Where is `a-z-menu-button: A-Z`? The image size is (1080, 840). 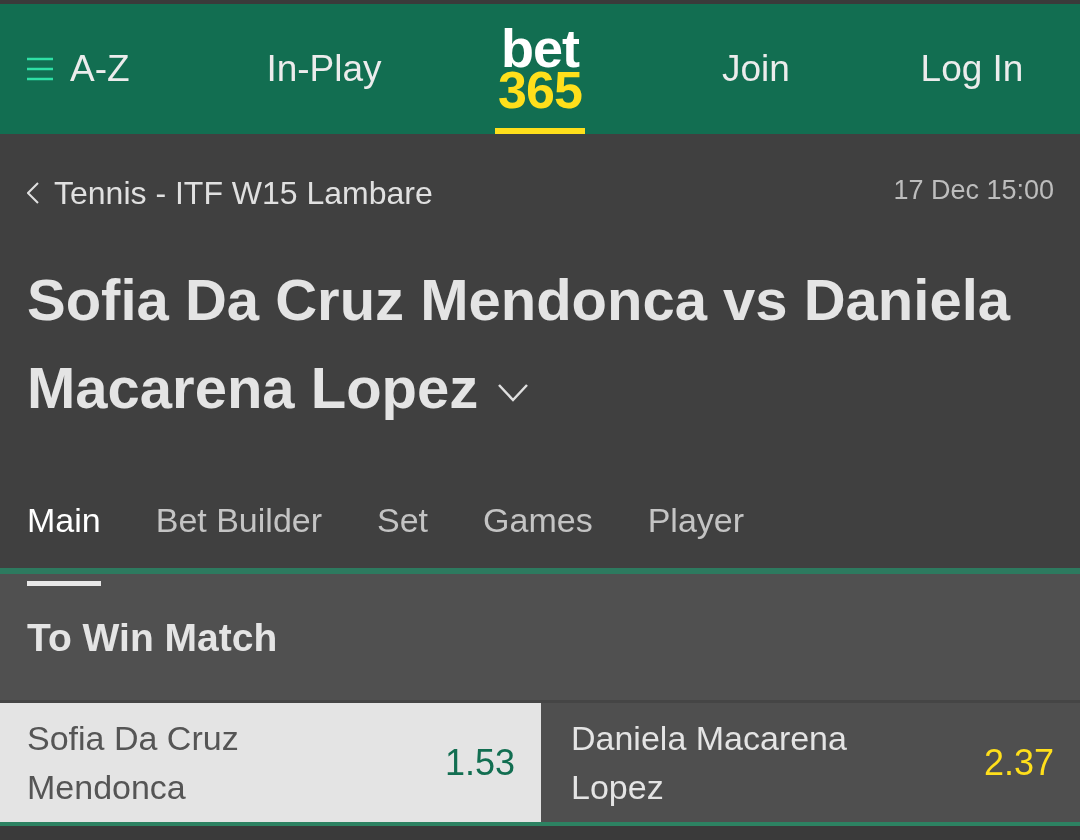 a-z-menu-button: A-Z is located at coordinates (78, 69).